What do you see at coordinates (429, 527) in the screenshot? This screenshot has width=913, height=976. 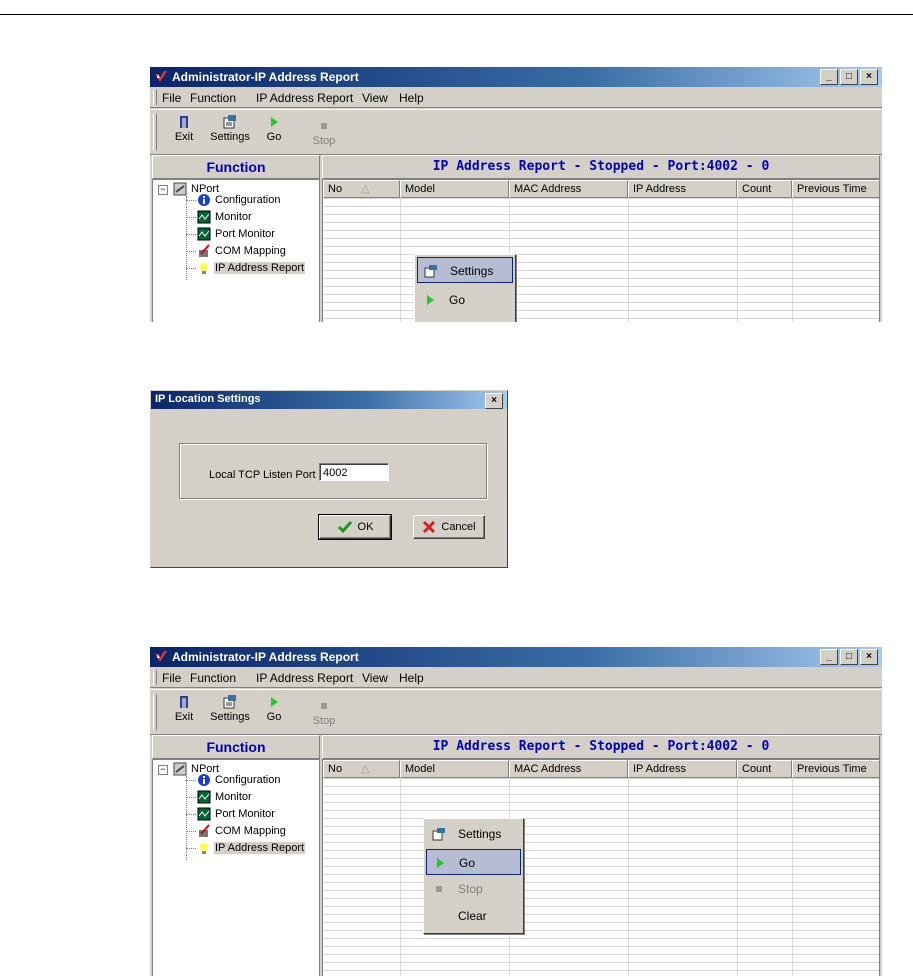 I see `cancel-x-icon` at bounding box center [429, 527].